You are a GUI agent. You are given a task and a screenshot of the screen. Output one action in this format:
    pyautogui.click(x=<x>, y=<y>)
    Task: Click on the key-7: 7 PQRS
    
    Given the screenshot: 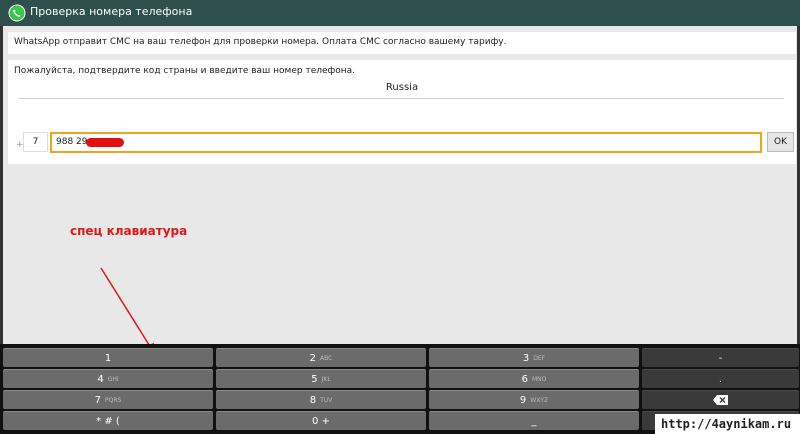 What is the action you would take?
    pyautogui.click(x=108, y=399)
    